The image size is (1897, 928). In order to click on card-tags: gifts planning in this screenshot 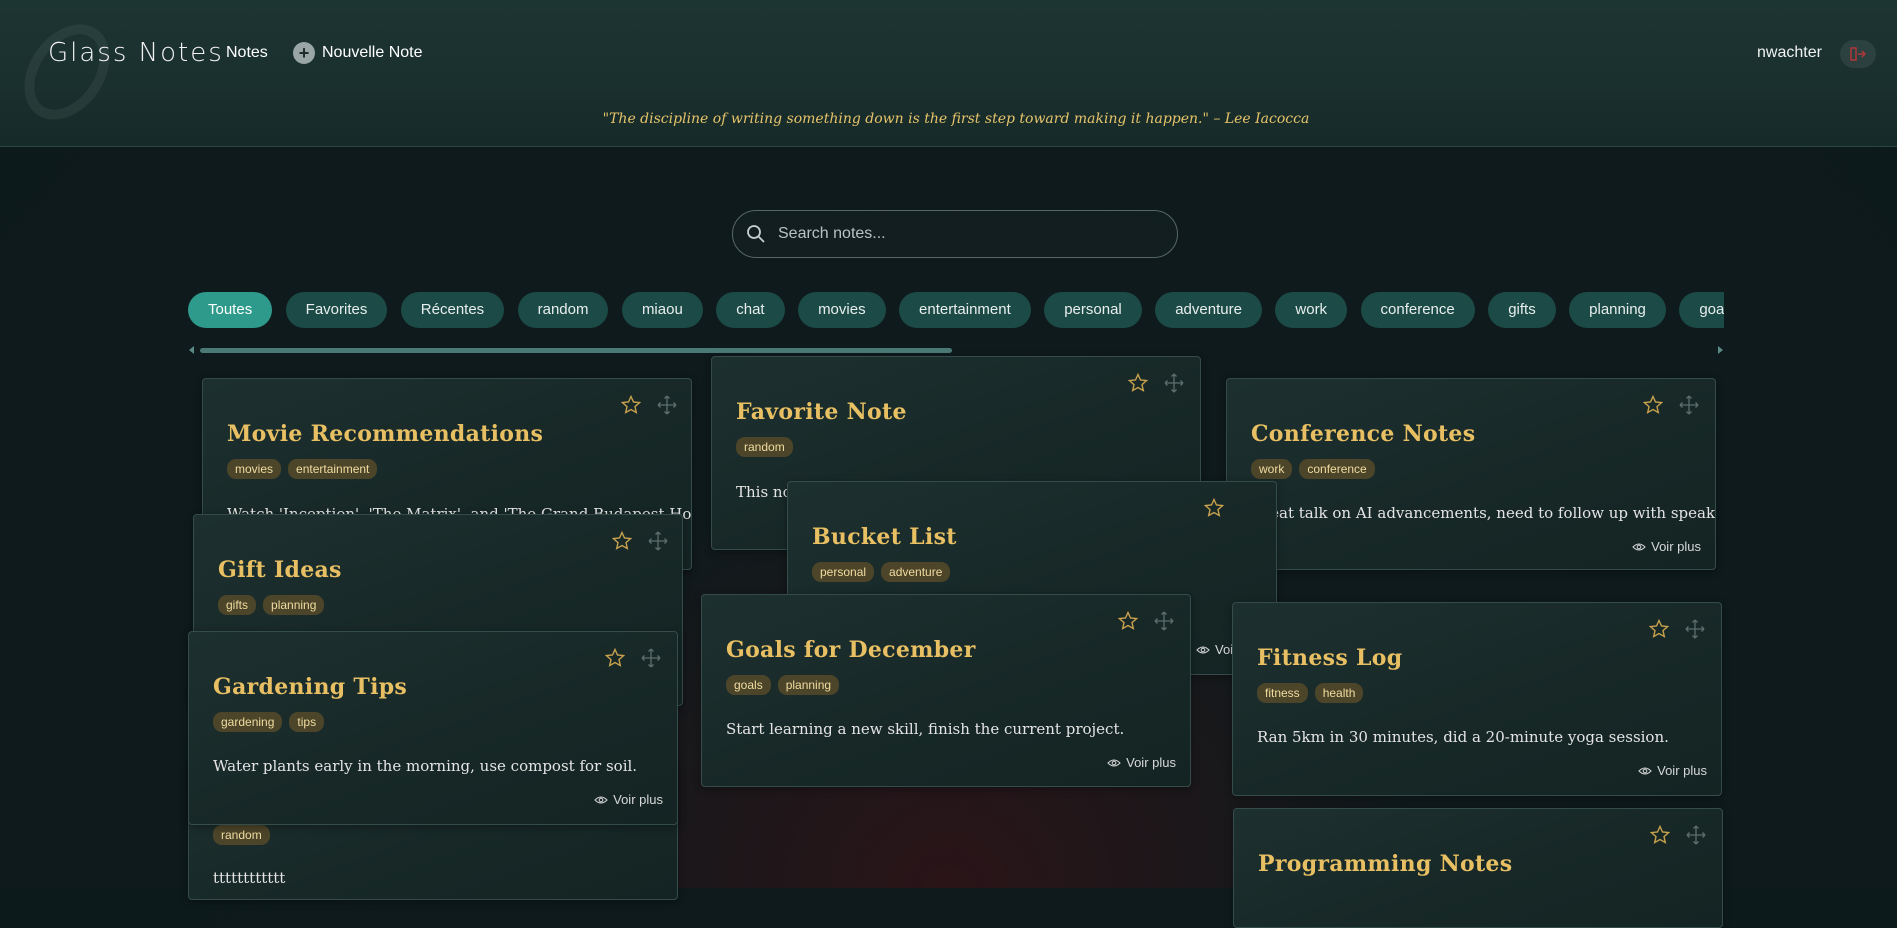, I will do `click(271, 605)`.